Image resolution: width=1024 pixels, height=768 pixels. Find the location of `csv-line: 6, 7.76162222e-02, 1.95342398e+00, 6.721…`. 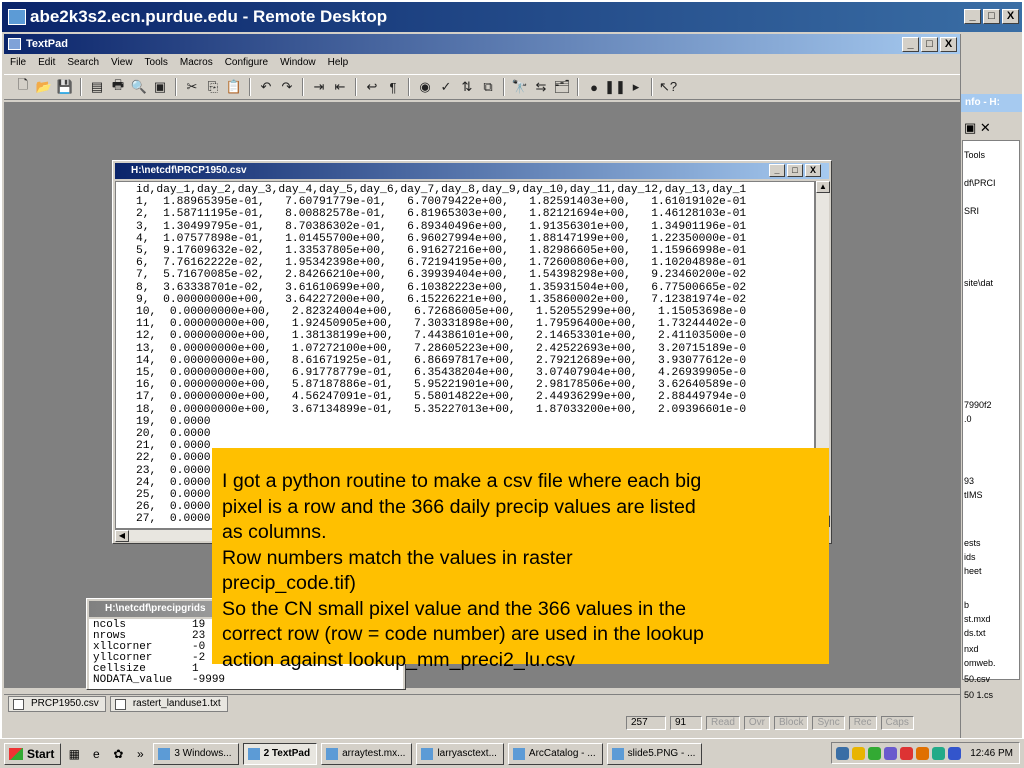

csv-line: 6, 7.76162222e-02, 1.95342398e+00, 6.721… is located at coordinates (441, 263).